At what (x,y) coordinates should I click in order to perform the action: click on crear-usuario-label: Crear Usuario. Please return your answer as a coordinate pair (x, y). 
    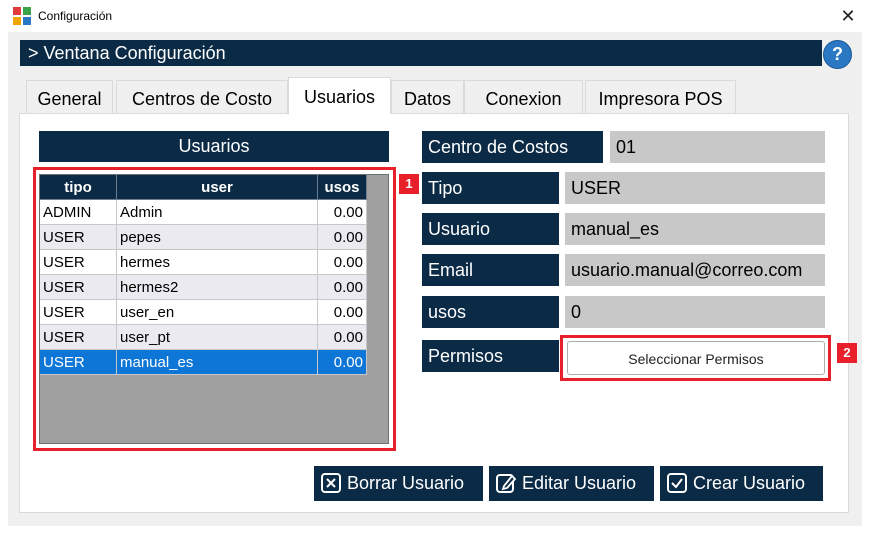
    Looking at the image, I should click on (749, 483).